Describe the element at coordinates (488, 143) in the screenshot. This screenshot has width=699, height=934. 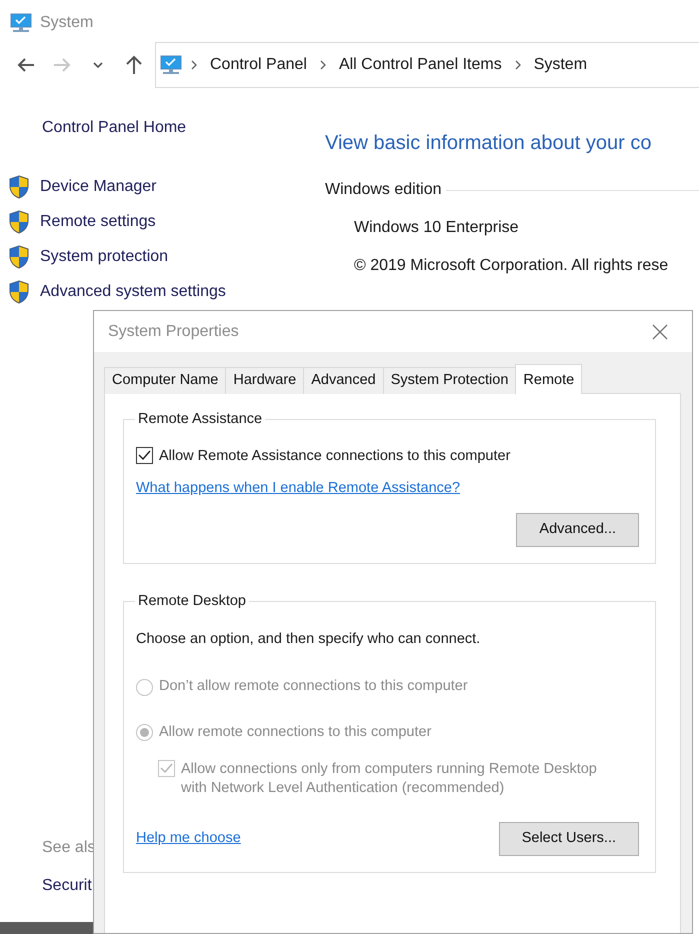
I see `page-heading: View basic information about your co` at that location.